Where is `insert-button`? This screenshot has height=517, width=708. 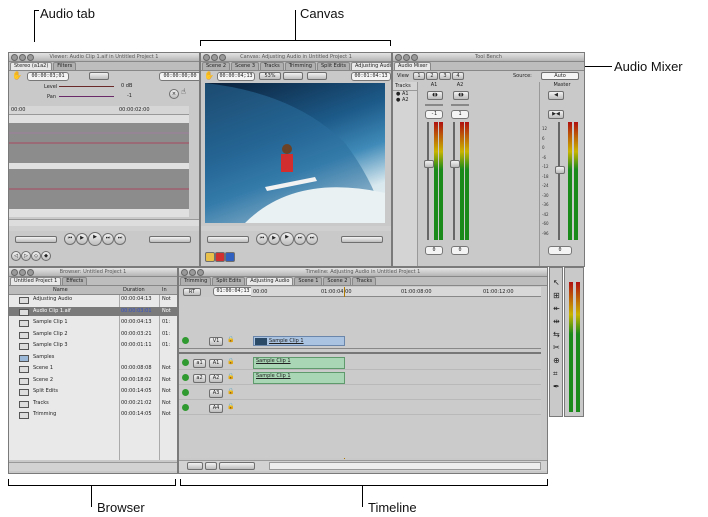 insert-button is located at coordinates (210, 257).